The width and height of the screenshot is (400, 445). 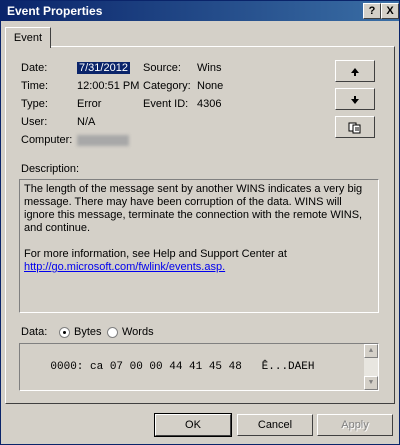 I want to click on tab-event-label: Event, so click(x=28, y=38).